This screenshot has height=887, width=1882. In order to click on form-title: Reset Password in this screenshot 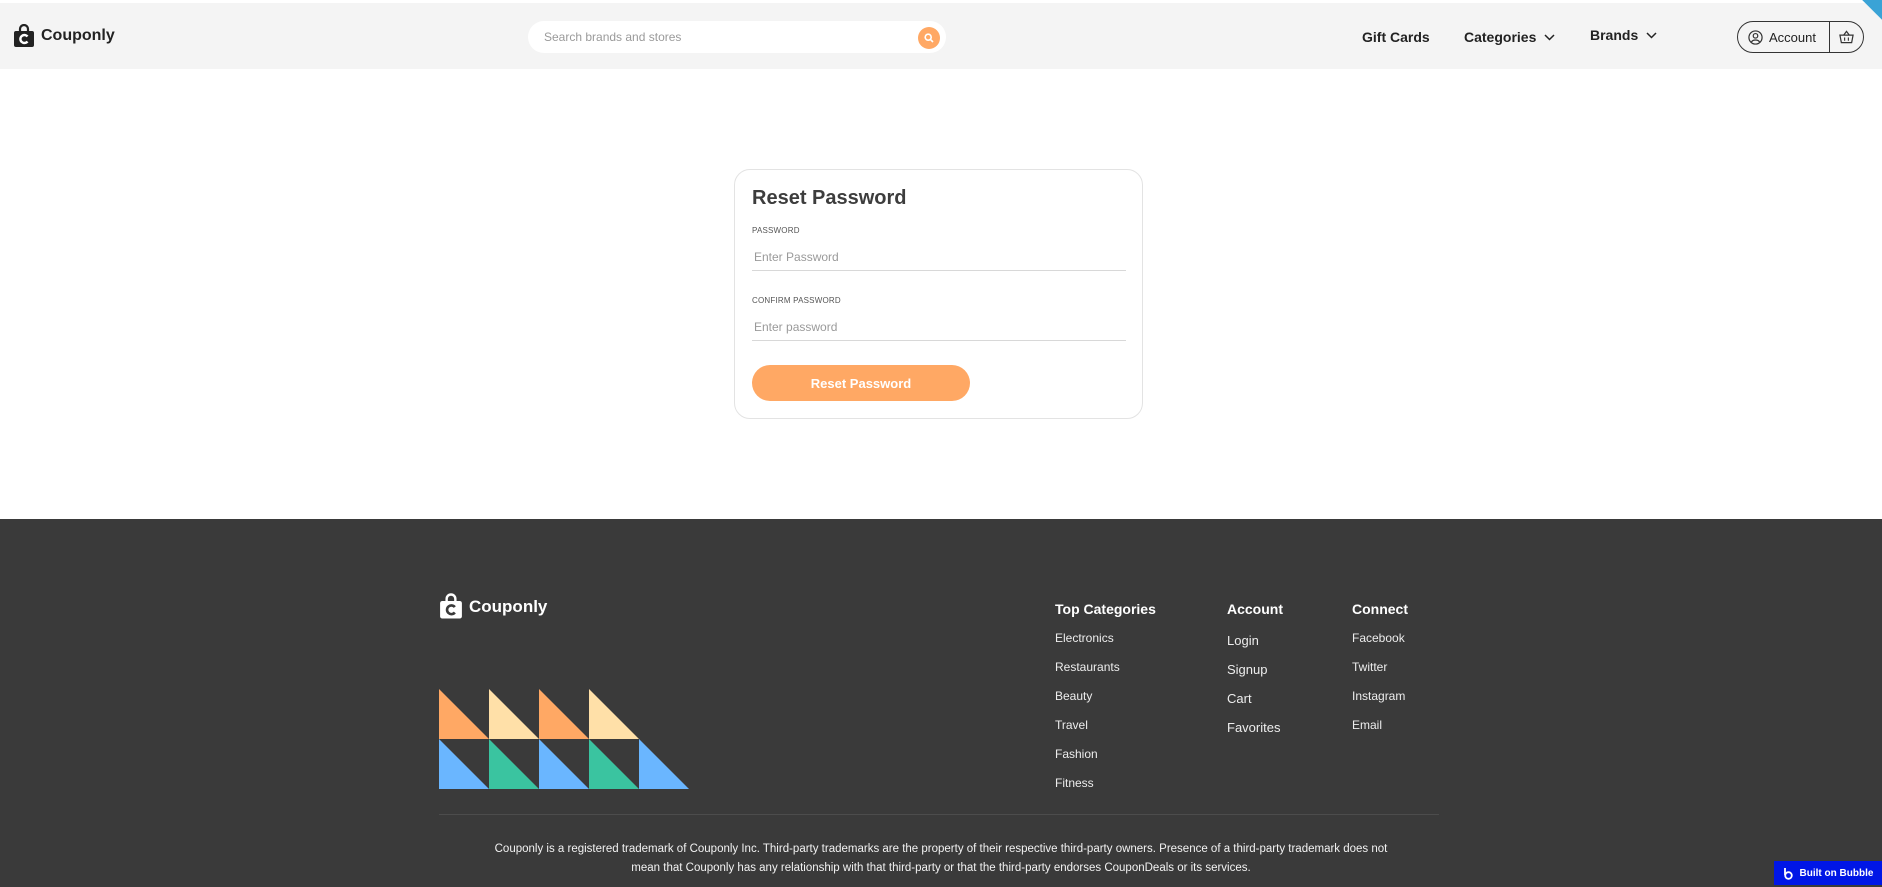, I will do `click(829, 198)`.